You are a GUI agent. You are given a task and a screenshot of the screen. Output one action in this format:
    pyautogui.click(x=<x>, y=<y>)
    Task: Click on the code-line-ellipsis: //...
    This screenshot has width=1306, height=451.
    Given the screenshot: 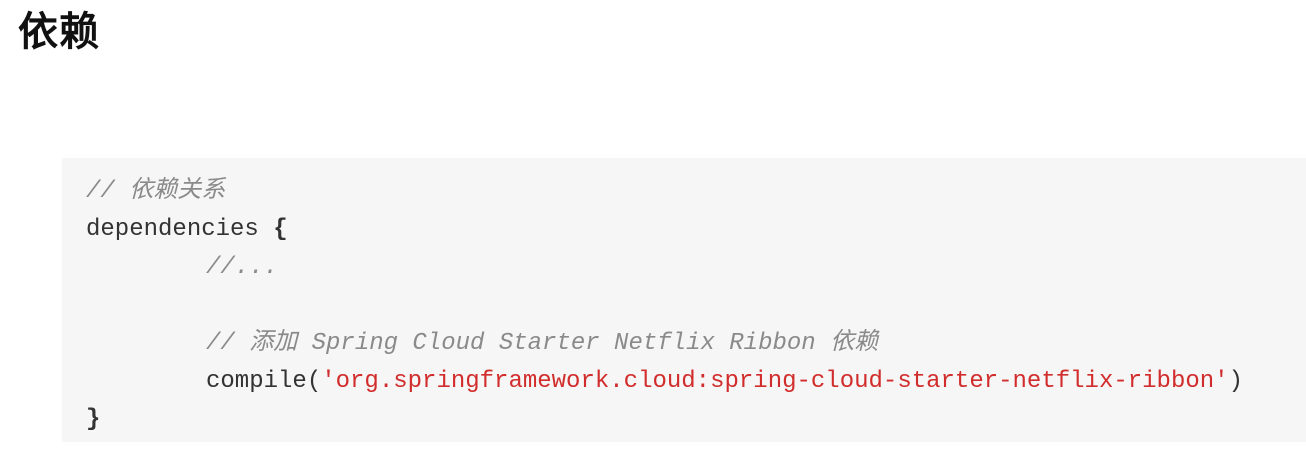 What is the action you would take?
    pyautogui.click(x=696, y=268)
    